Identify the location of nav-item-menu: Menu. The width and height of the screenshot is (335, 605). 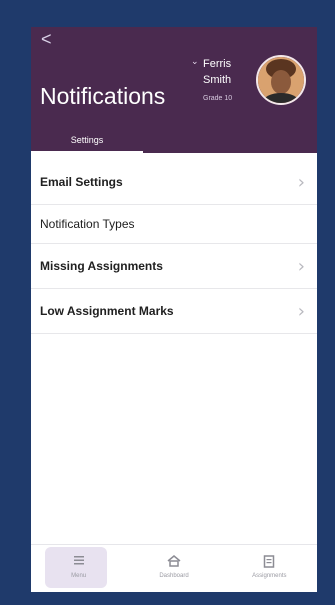
(78, 568).